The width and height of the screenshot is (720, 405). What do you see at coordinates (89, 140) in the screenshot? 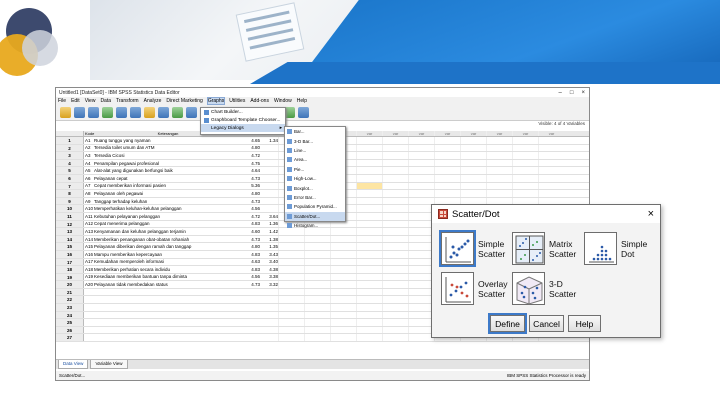
I see `cell-kode: A1` at bounding box center [89, 140].